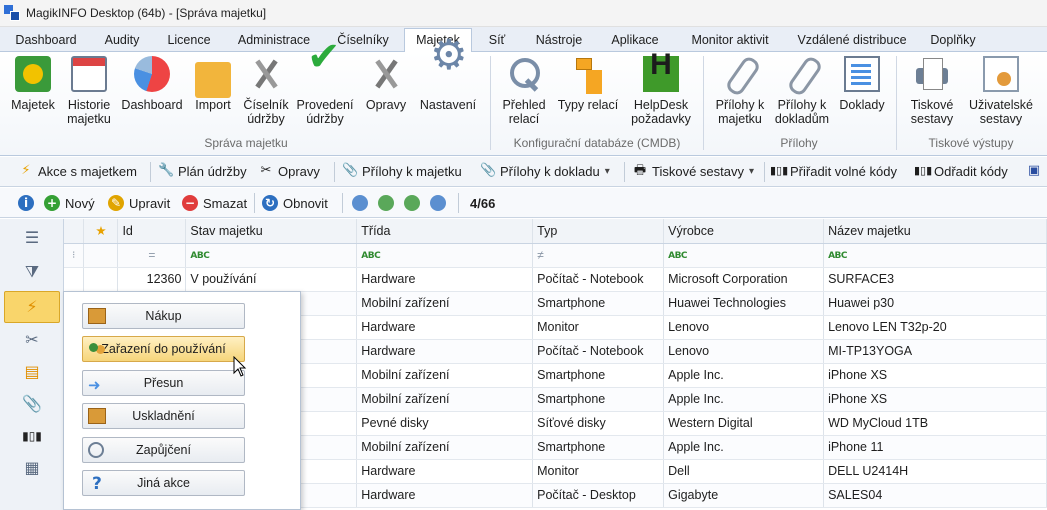 Image resolution: width=1047 pixels, height=510 pixels. Describe the element at coordinates (935, 375) in the screenshot. I see `cell-nazev: iPhone XS` at that location.